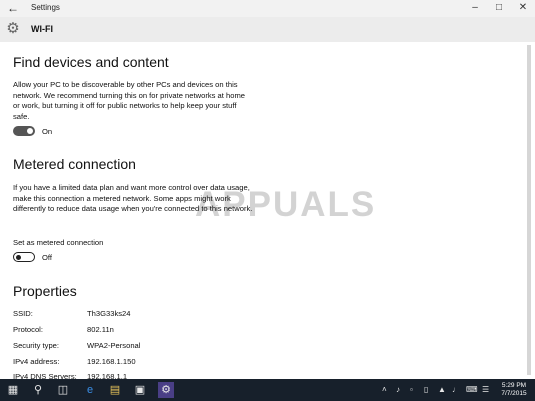  What do you see at coordinates (475, 8) in the screenshot?
I see `minimize-button: –` at bounding box center [475, 8].